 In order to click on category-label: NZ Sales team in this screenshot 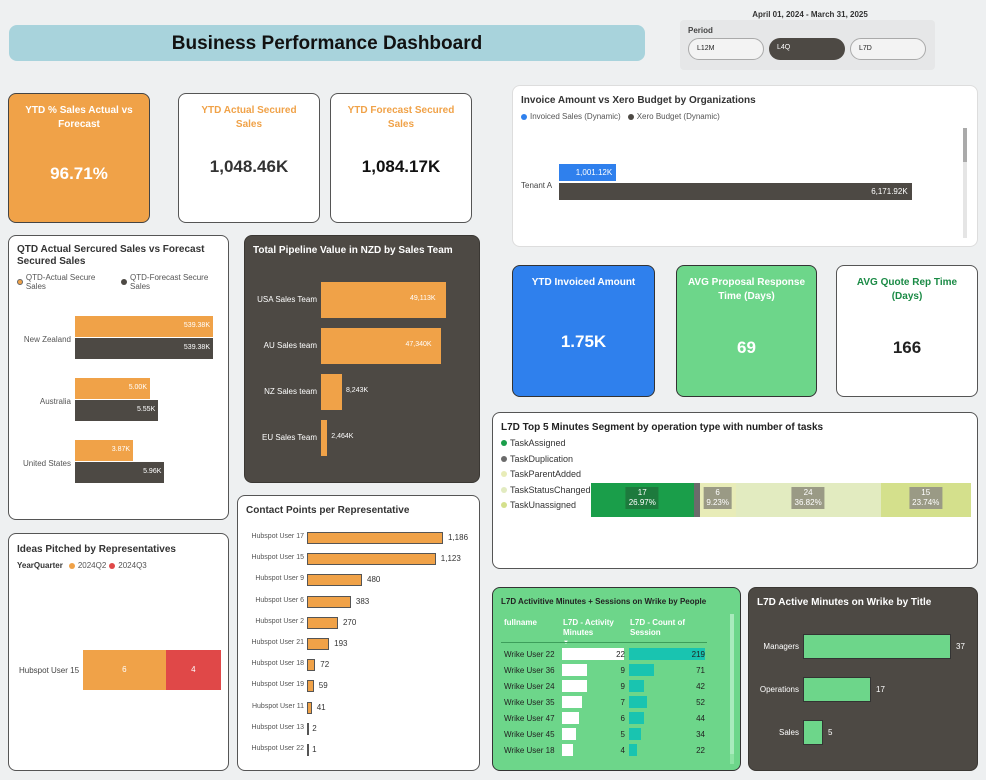, I will do `click(290, 391)`.